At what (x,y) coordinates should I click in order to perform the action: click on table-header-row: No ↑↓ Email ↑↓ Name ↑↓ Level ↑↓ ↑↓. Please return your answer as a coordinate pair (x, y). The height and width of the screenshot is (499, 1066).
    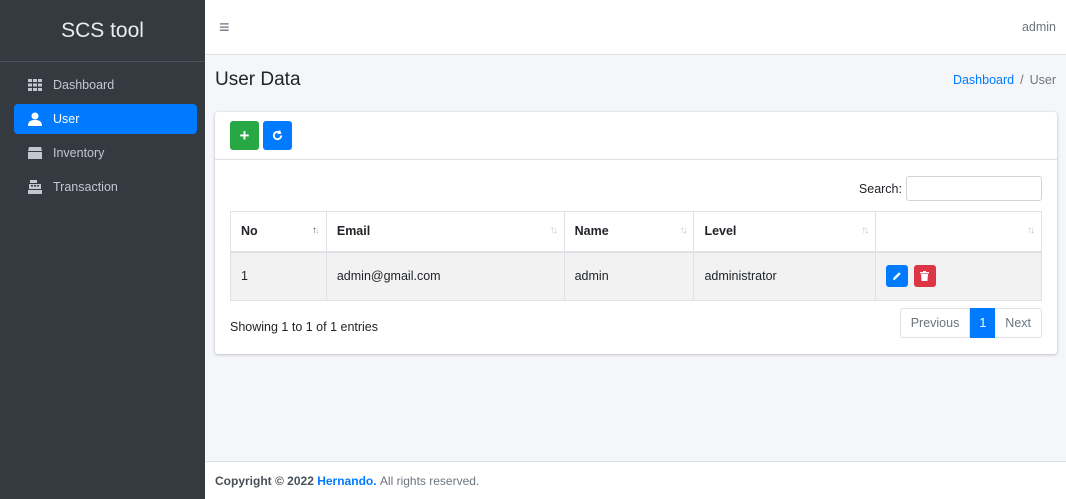
    Looking at the image, I should click on (636, 232).